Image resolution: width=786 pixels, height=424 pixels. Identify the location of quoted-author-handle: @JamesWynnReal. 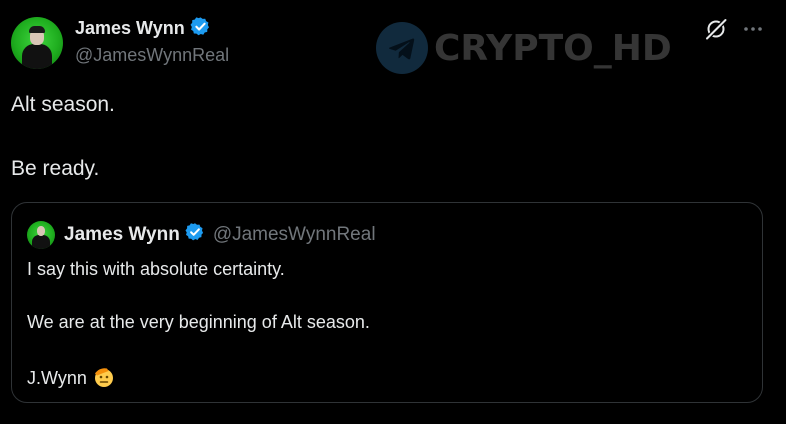
(294, 235).